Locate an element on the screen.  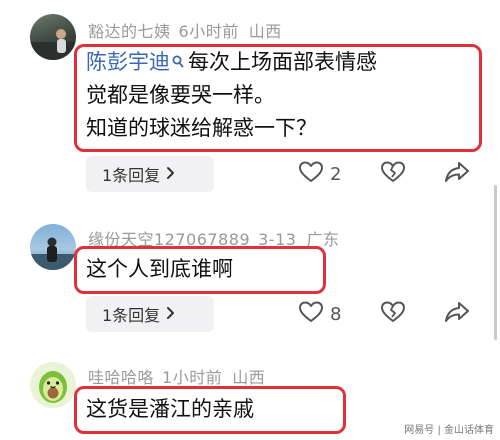
username: 豁达的七姨 is located at coordinates (129, 31).